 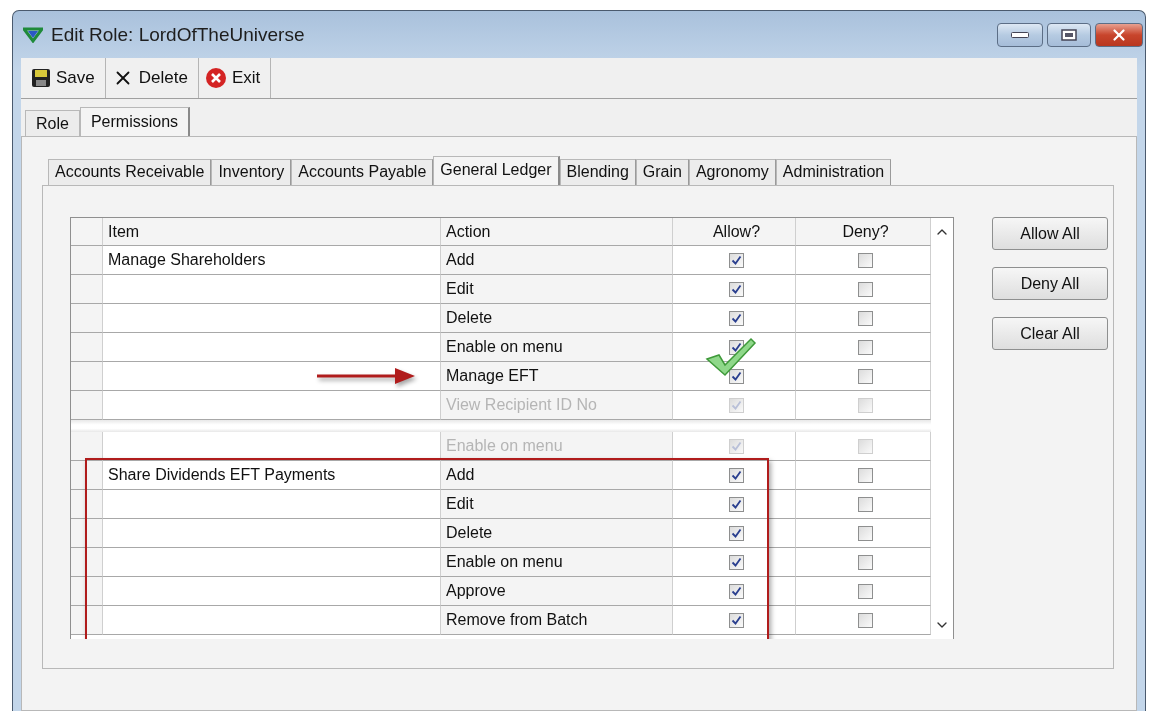 I want to click on tab: Grain, so click(x=662, y=172).